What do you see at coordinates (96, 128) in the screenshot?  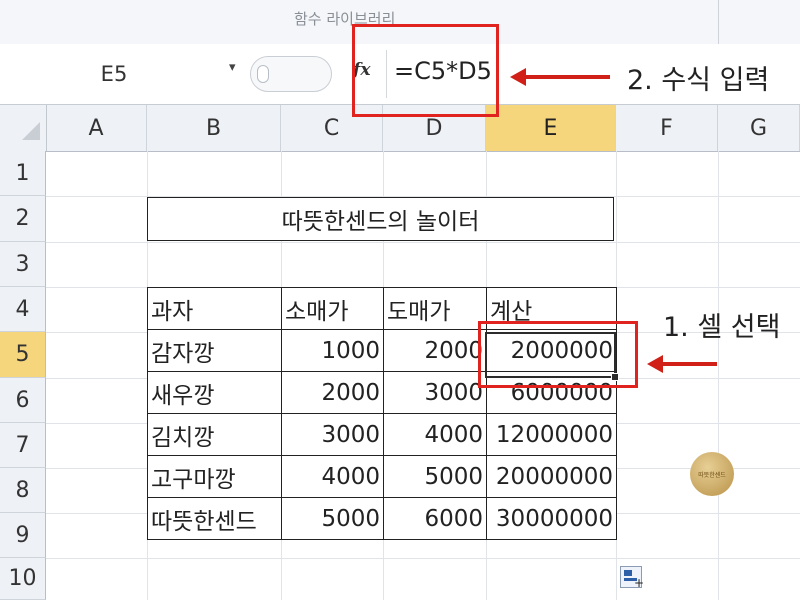 I see `column-header-a: A` at bounding box center [96, 128].